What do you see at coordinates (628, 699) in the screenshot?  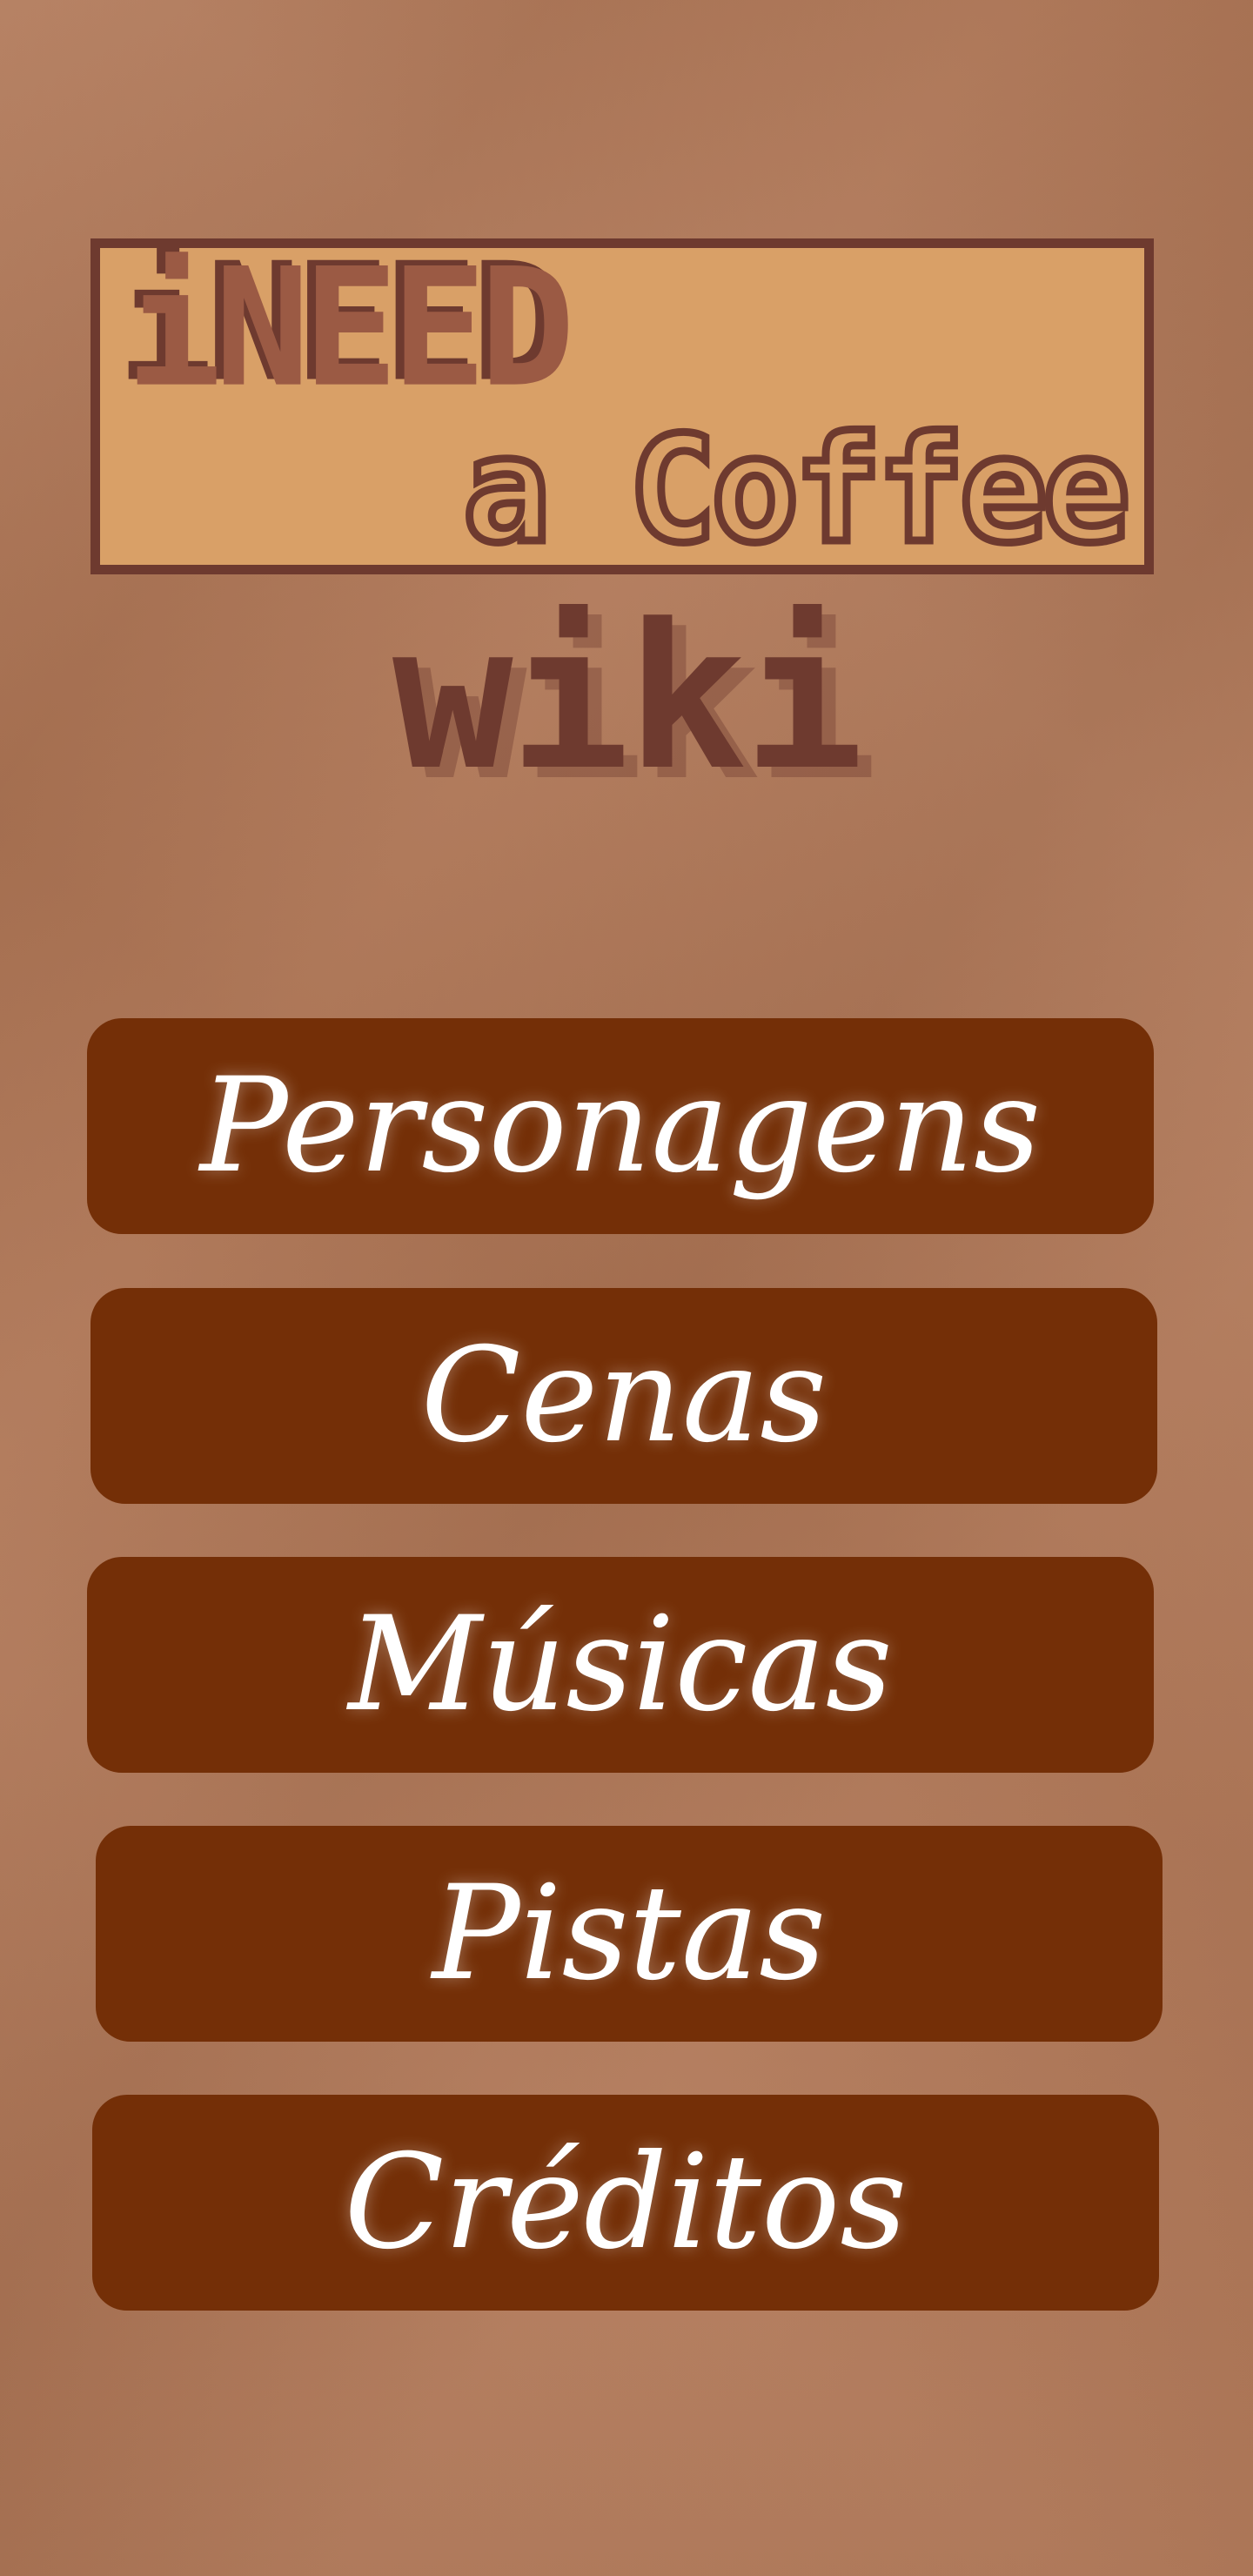 I see `logo-subtitle-wiki: wiki` at bounding box center [628, 699].